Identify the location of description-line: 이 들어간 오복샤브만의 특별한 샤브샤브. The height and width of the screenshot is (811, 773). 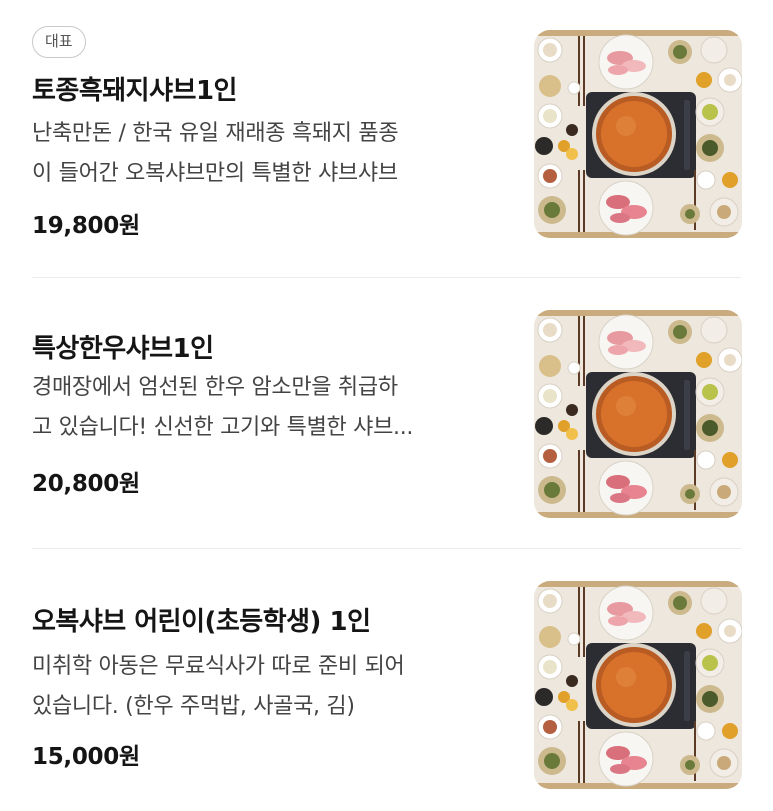
(215, 173).